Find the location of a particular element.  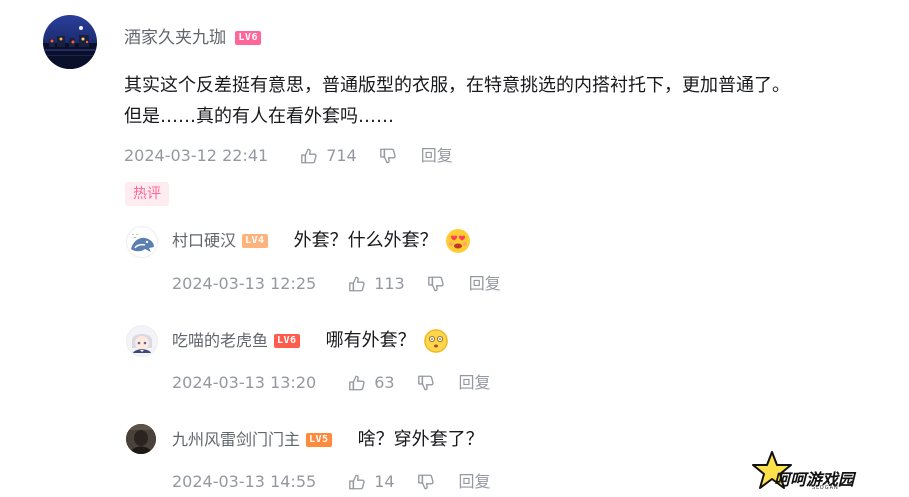

reply-username: 九州风雷剑门门主 is located at coordinates (236, 440).